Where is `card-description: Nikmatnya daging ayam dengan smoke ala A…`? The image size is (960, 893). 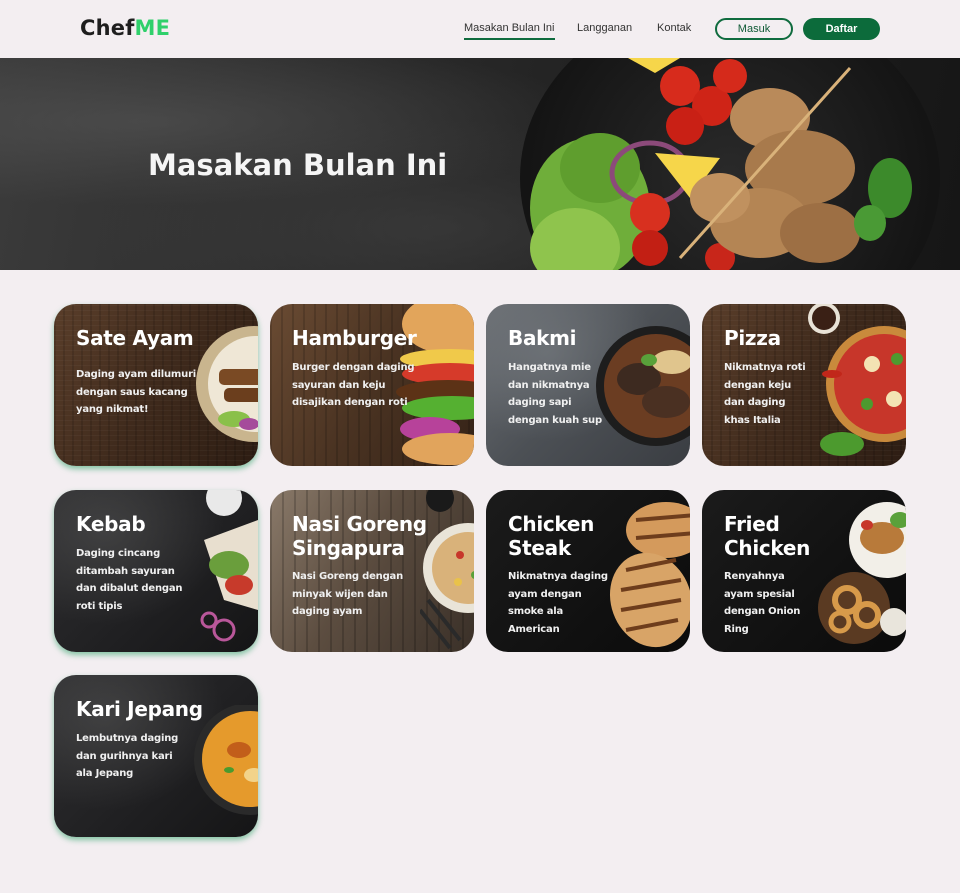
card-description: Nikmatnya daging ayam dengan smoke ala A… is located at coordinates (558, 603).